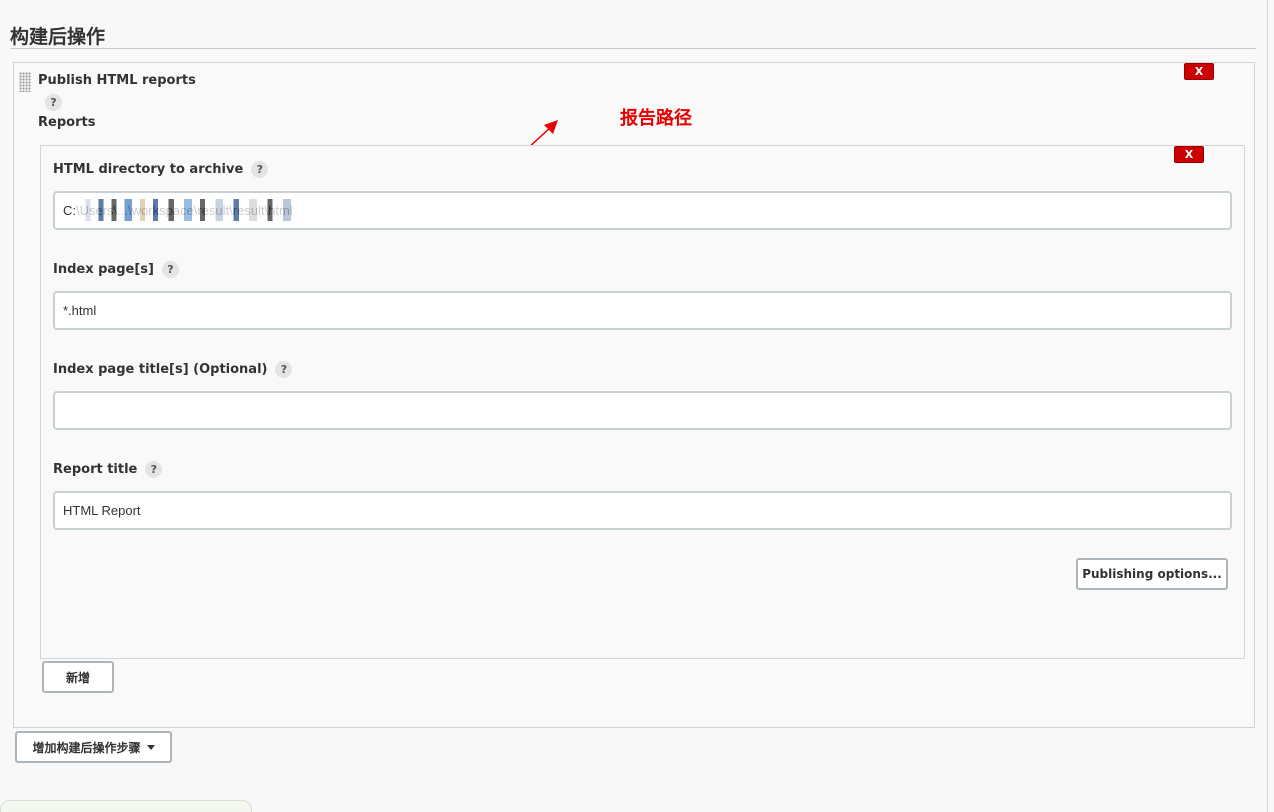 The image size is (1274, 812). What do you see at coordinates (1267, 406) in the screenshot?
I see `window-border` at bounding box center [1267, 406].